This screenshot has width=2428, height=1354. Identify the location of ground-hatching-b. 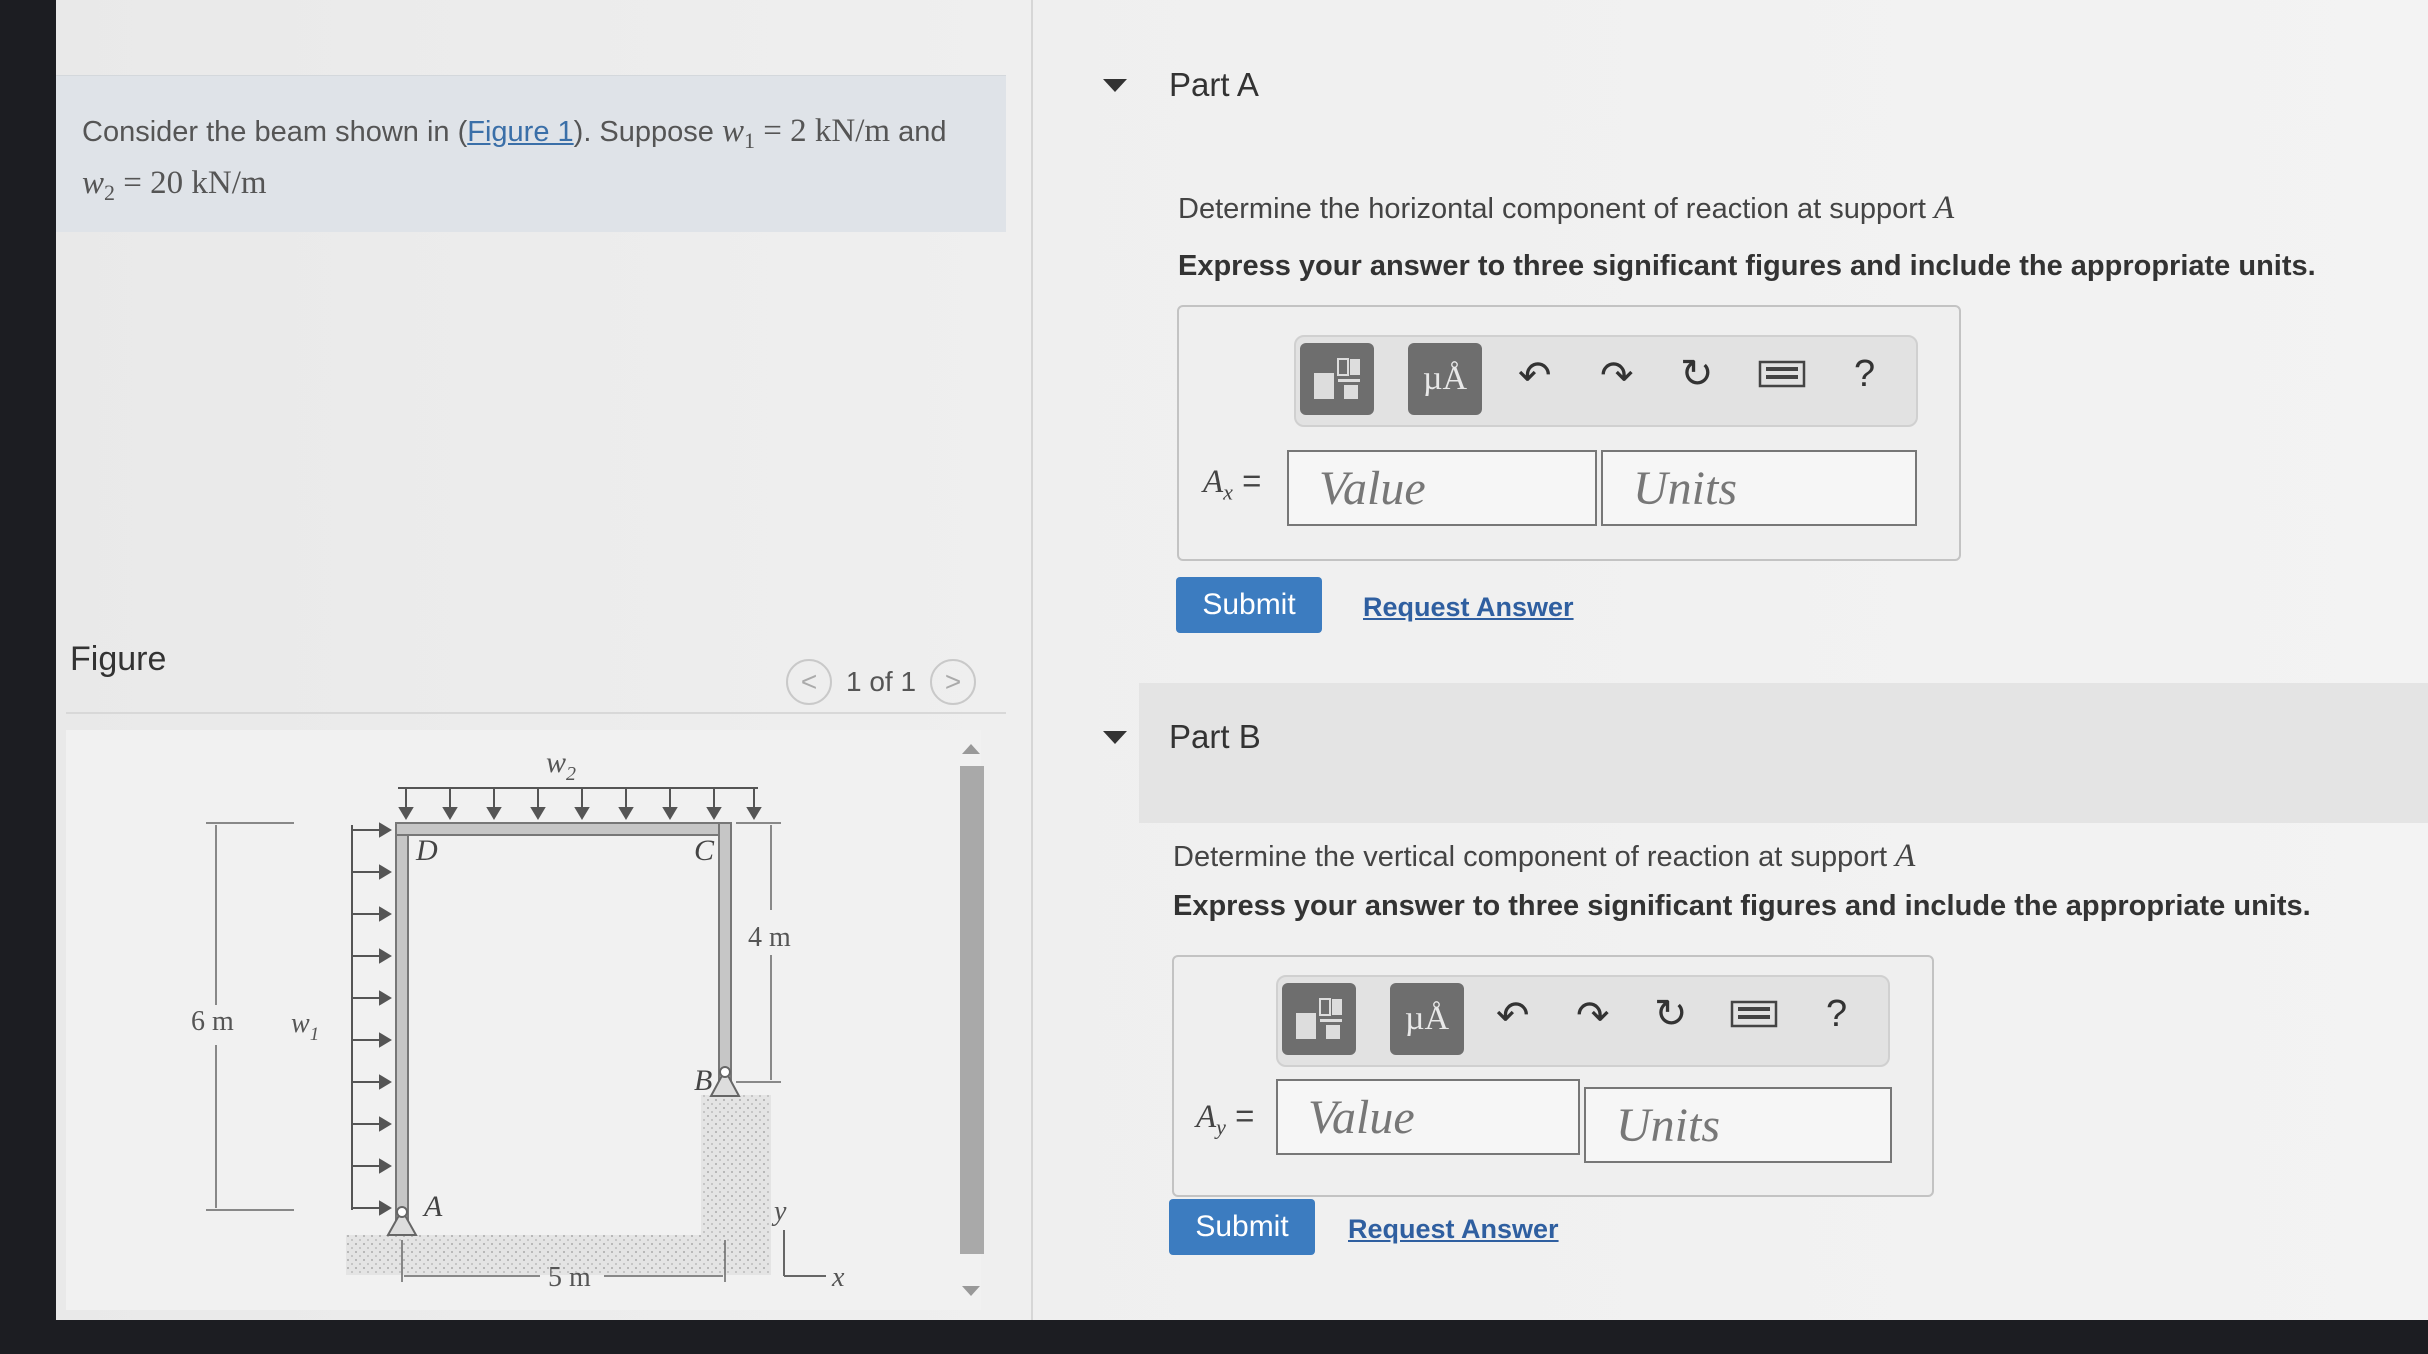
(736, 1185).